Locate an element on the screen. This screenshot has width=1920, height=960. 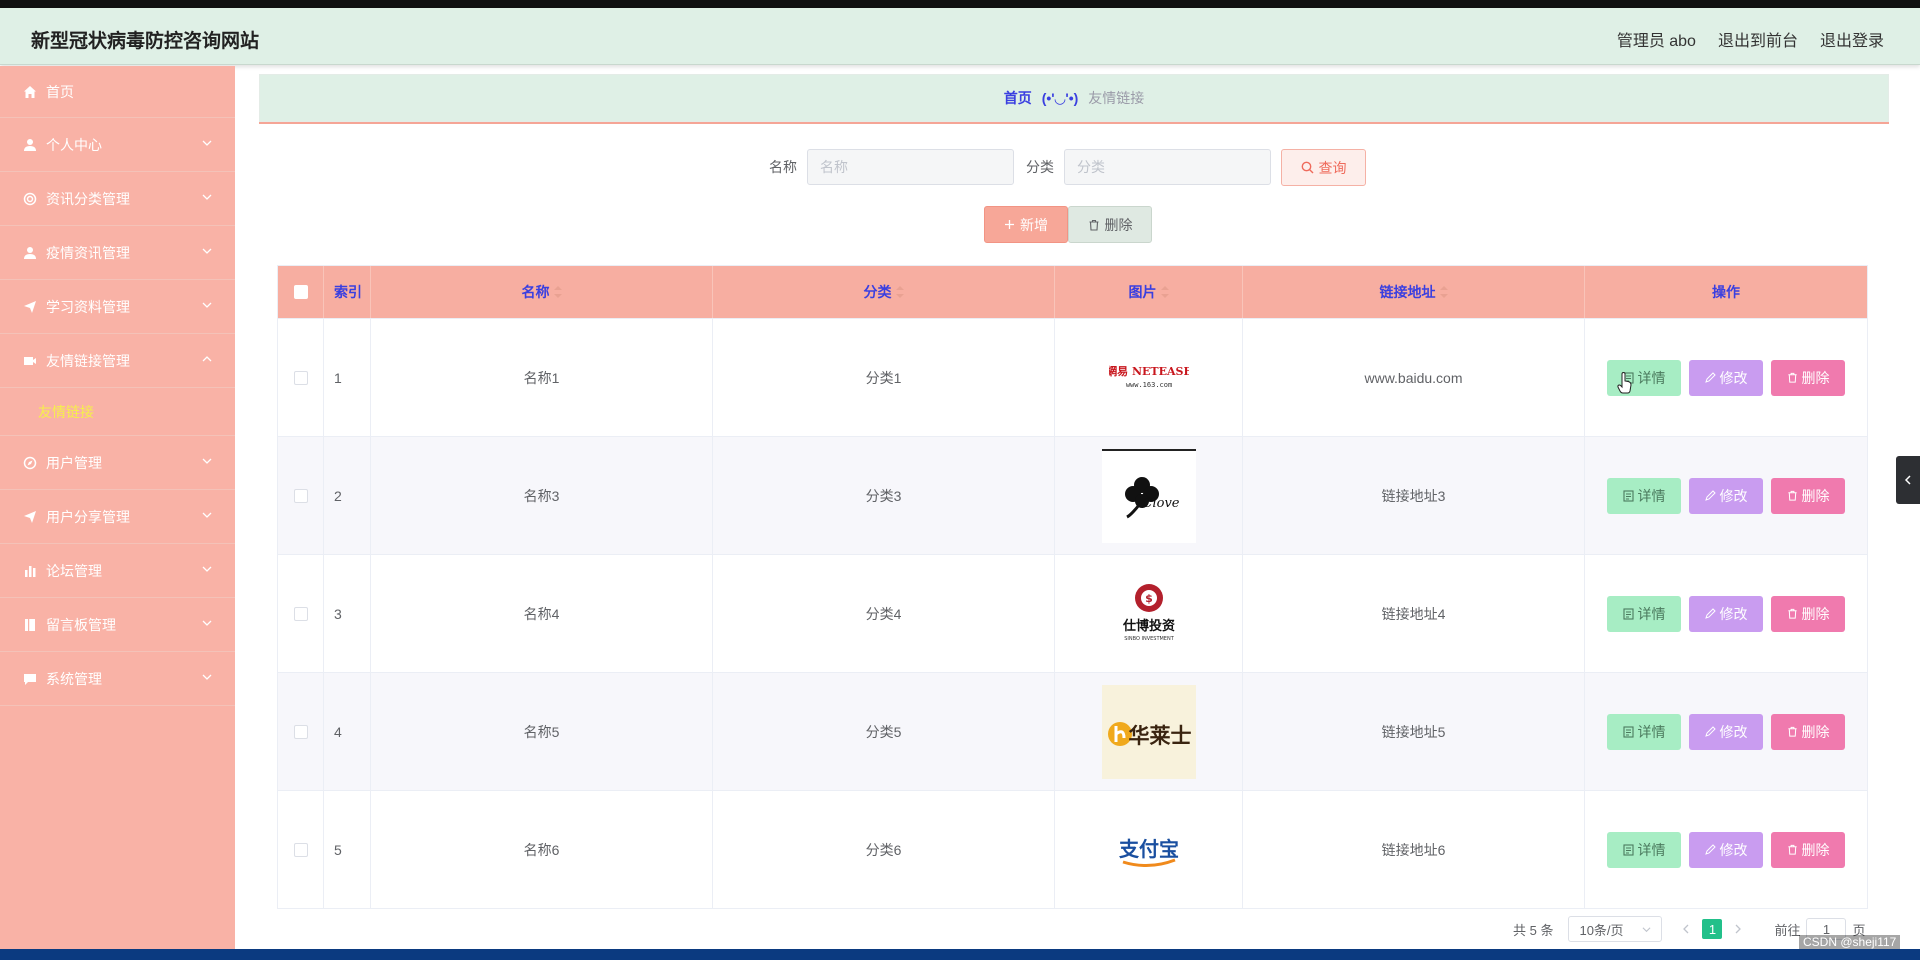
taskbar-strip is located at coordinates (960, 954).